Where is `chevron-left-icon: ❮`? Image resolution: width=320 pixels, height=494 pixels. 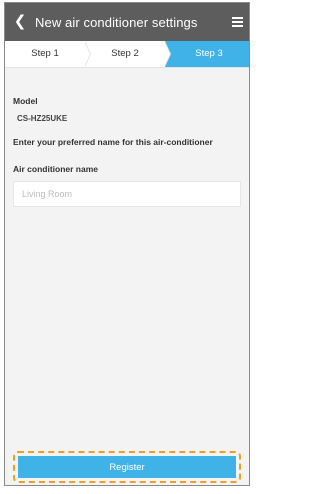
chevron-left-icon: ❮ is located at coordinates (20, 22).